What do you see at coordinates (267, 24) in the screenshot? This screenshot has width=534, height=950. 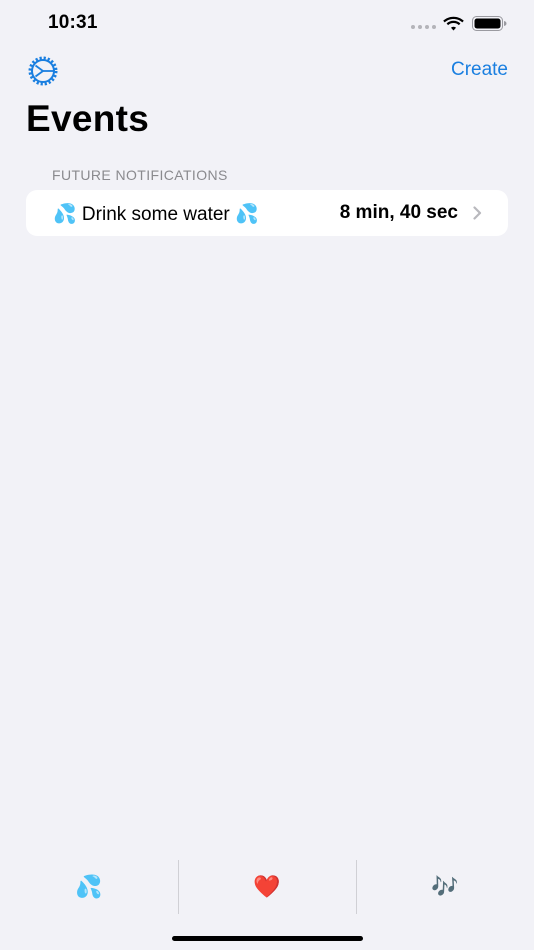 I see `status-bar: 10:31` at bounding box center [267, 24].